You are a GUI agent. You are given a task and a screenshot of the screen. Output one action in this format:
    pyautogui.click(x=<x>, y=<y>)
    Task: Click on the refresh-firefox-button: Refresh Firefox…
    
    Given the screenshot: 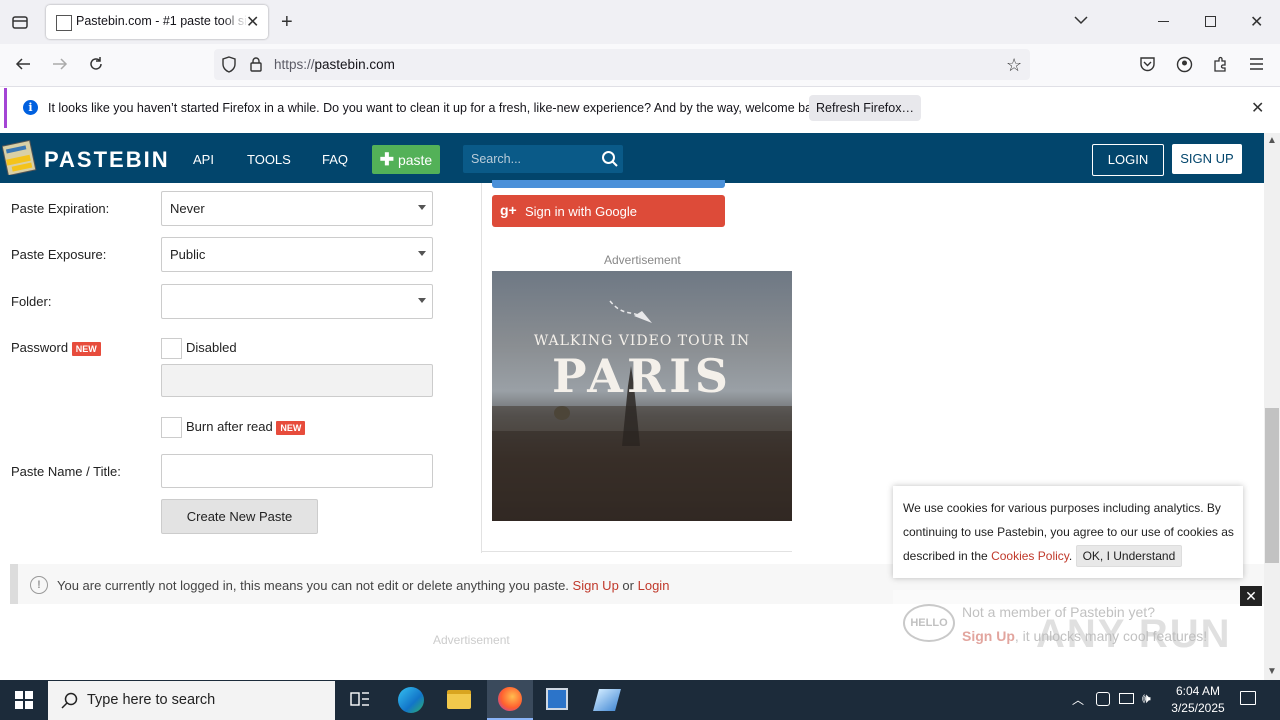 What is the action you would take?
    pyautogui.click(x=865, y=108)
    